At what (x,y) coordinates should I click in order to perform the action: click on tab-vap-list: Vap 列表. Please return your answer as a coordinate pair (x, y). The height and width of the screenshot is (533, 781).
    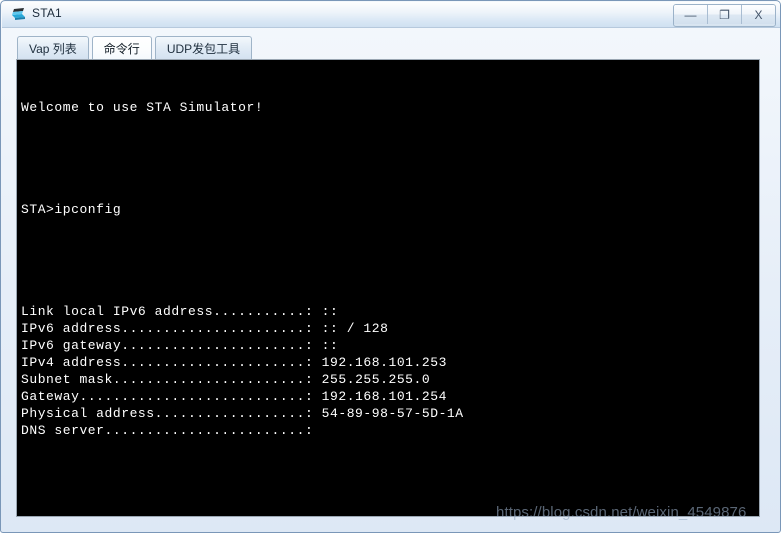
    Looking at the image, I should click on (53, 48).